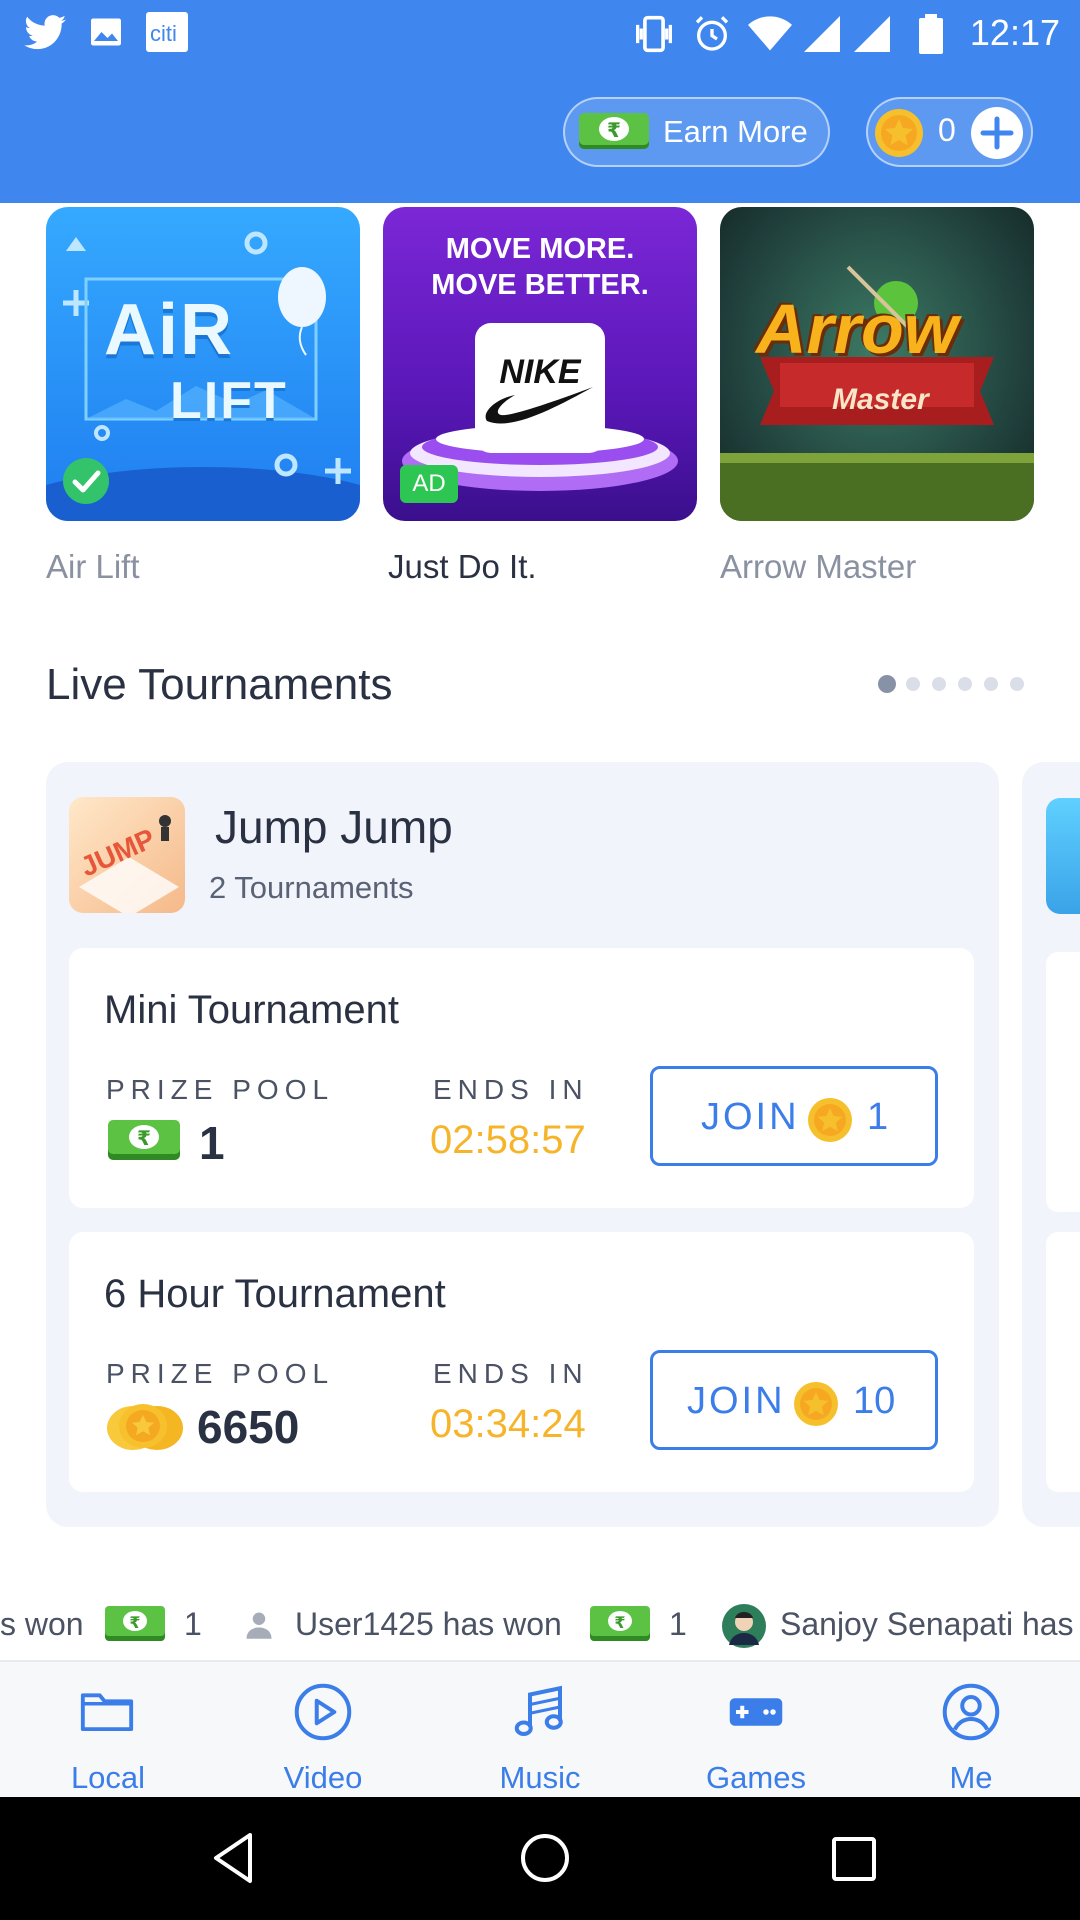  What do you see at coordinates (927, 1624) in the screenshot?
I see `ticker-text: Sanjoy Senapati has` at bounding box center [927, 1624].